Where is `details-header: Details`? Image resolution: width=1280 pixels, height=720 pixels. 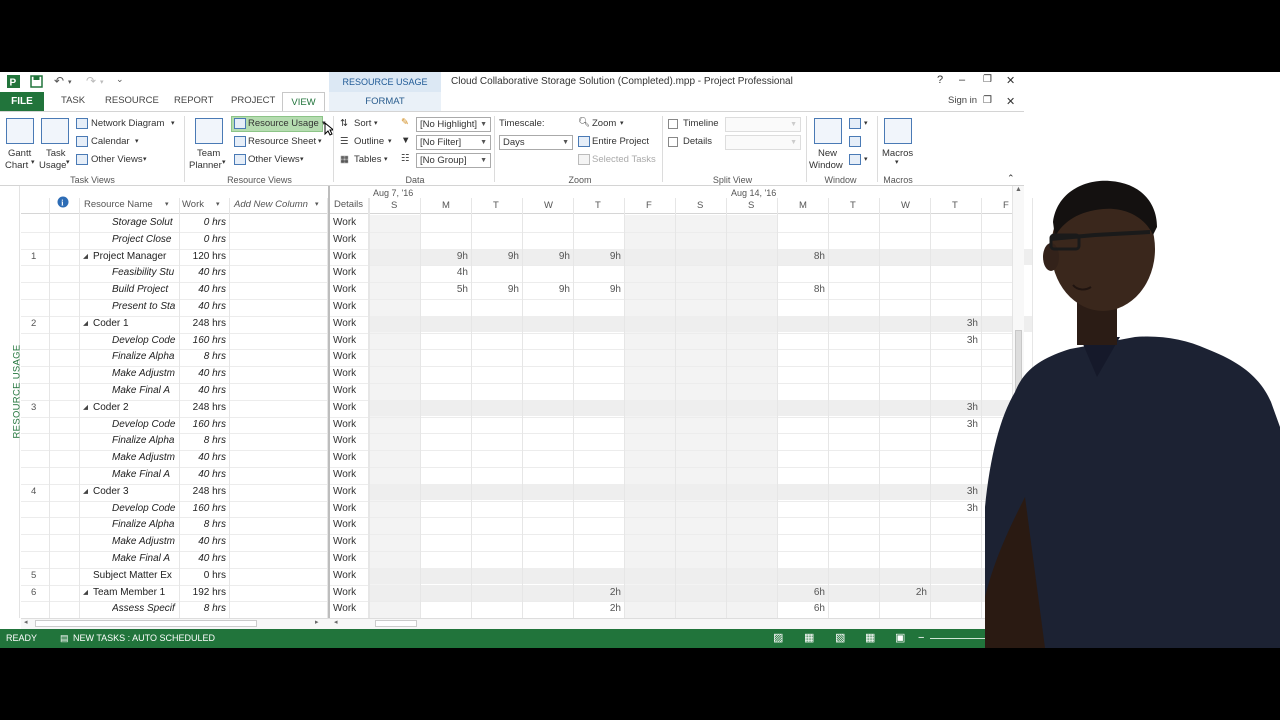 details-header: Details is located at coordinates (348, 205).